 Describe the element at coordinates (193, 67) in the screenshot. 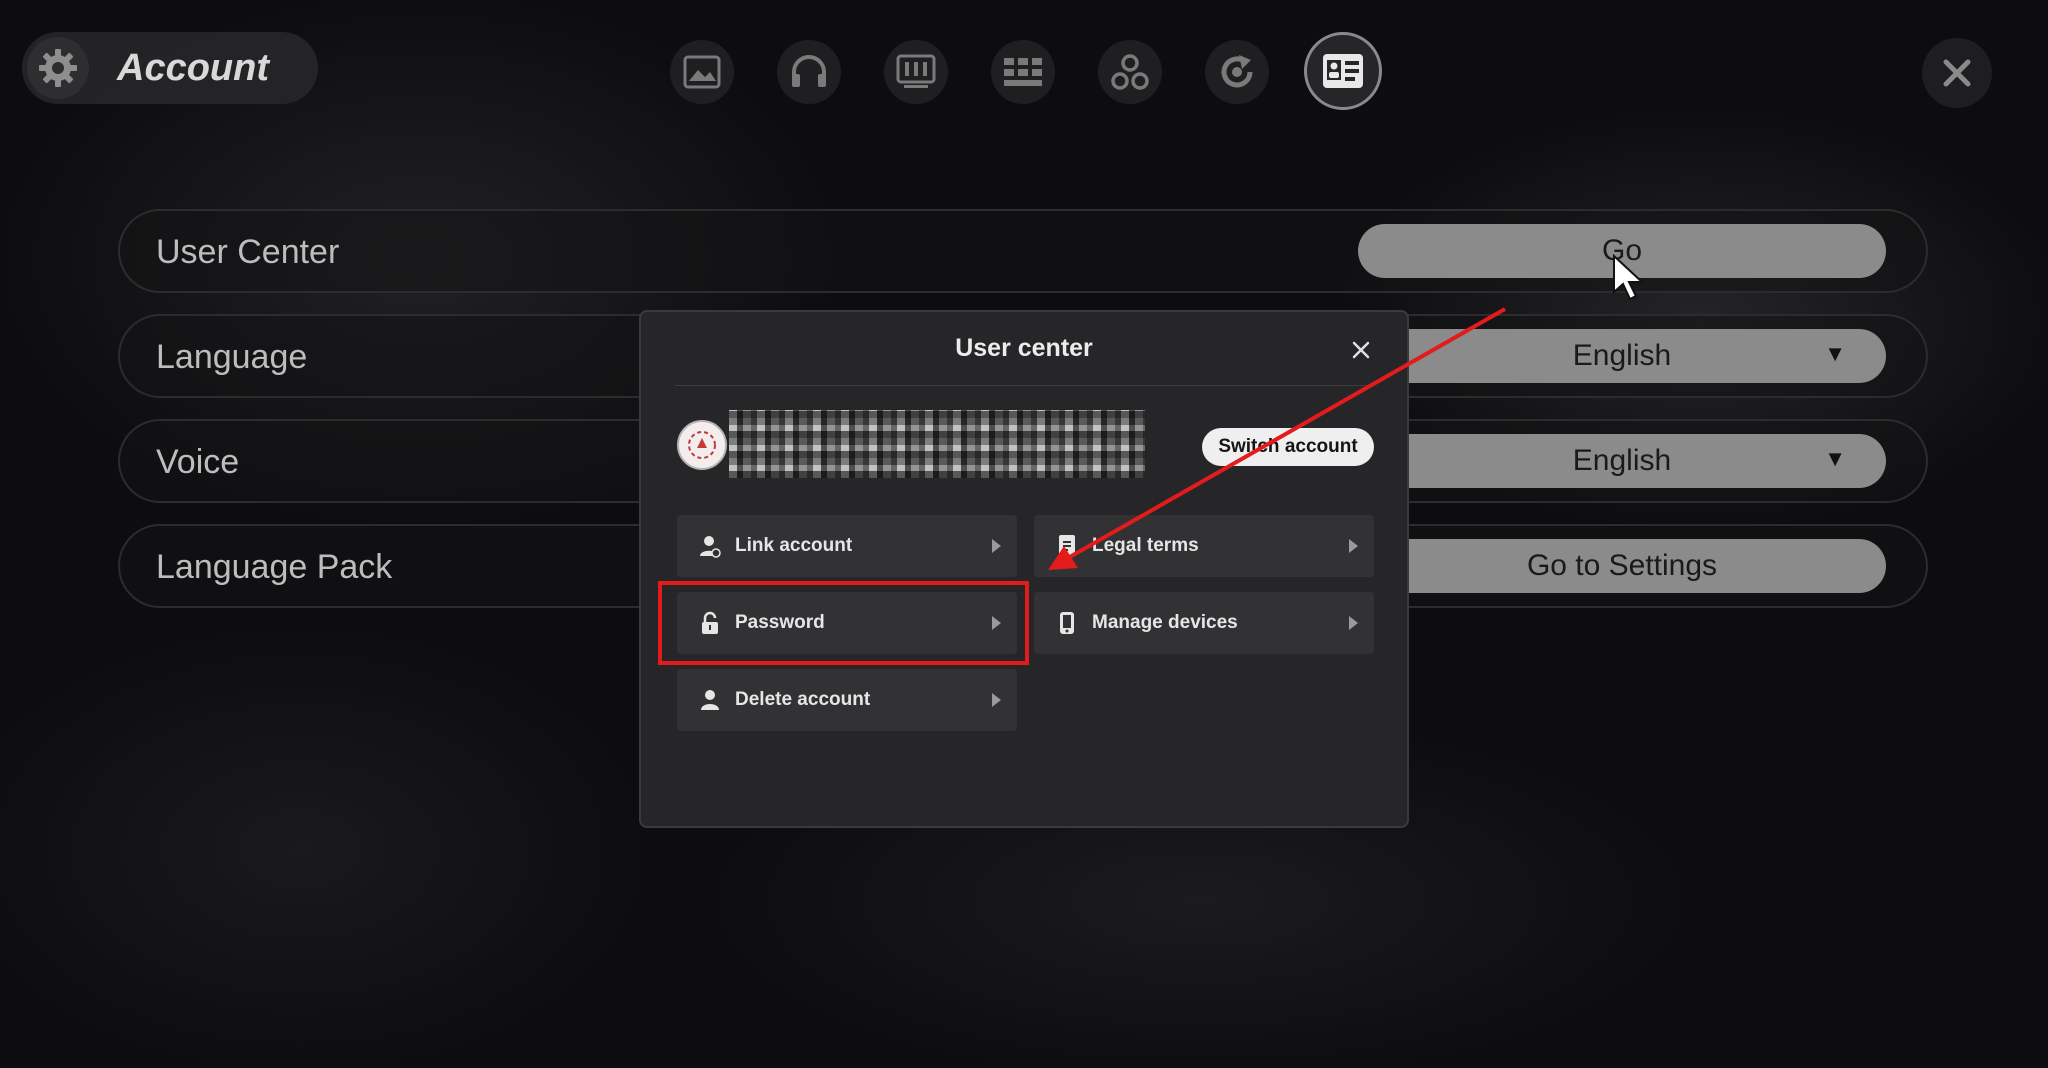

I see `page-title: Account` at that location.